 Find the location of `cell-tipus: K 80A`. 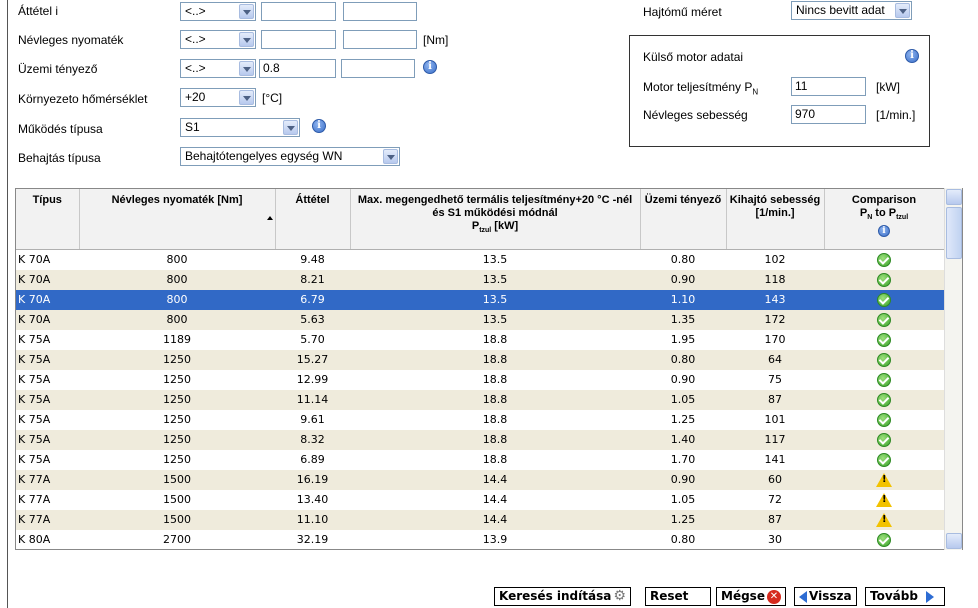

cell-tipus: K 80A is located at coordinates (47, 539).